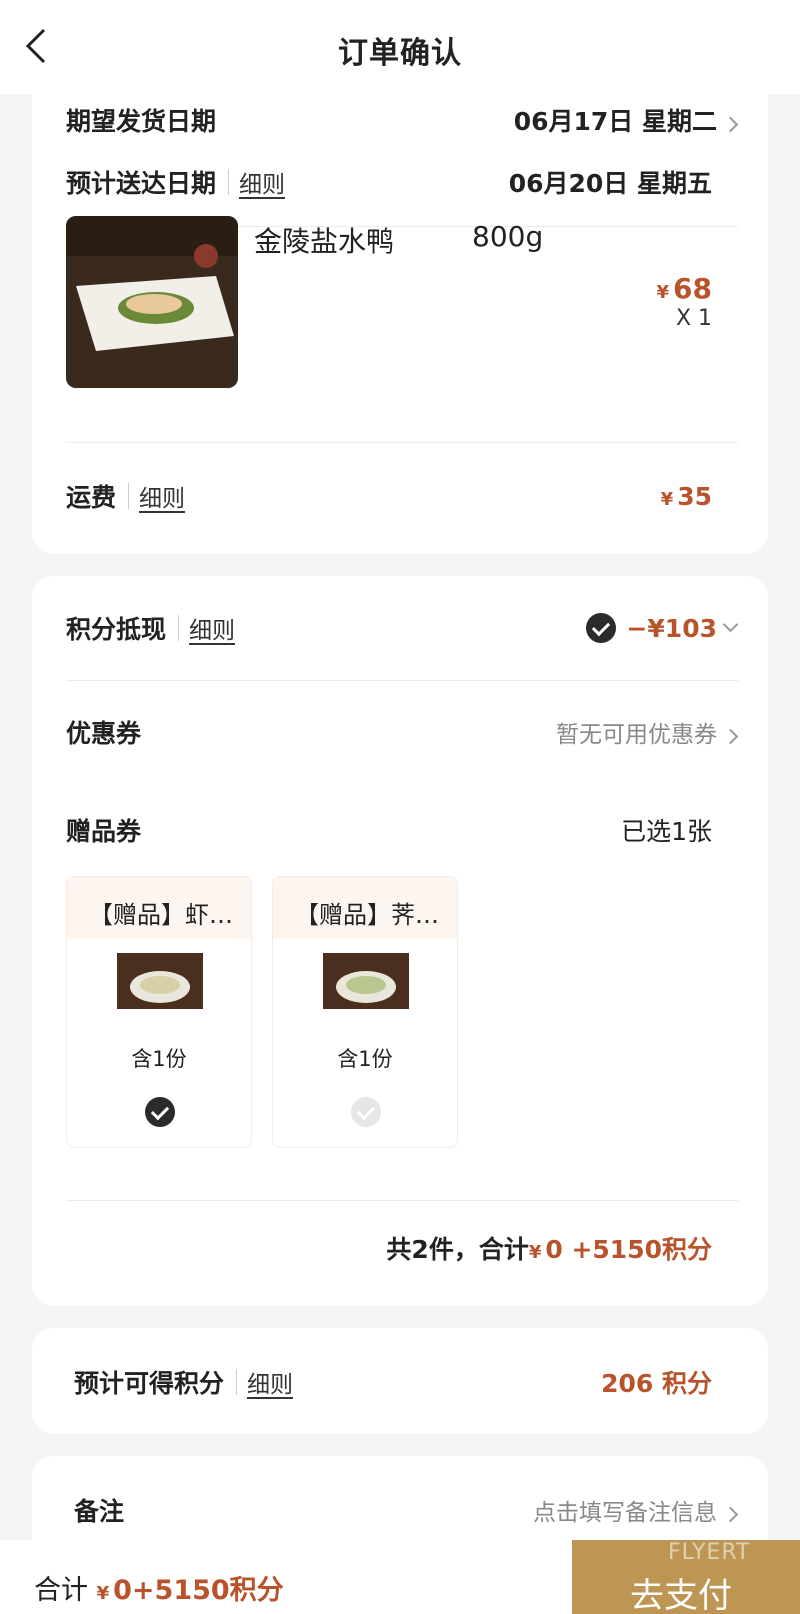 Image resolution: width=800 pixels, height=1614 pixels. I want to click on freight-amount: 35, so click(694, 496).